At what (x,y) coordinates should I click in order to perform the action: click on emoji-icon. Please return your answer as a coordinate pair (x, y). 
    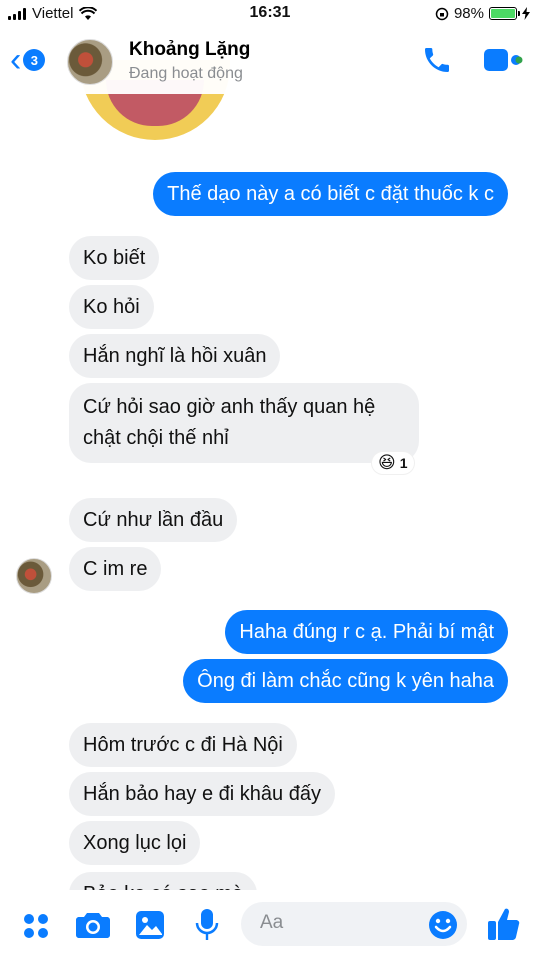
    Looking at the image, I should click on (443, 925).